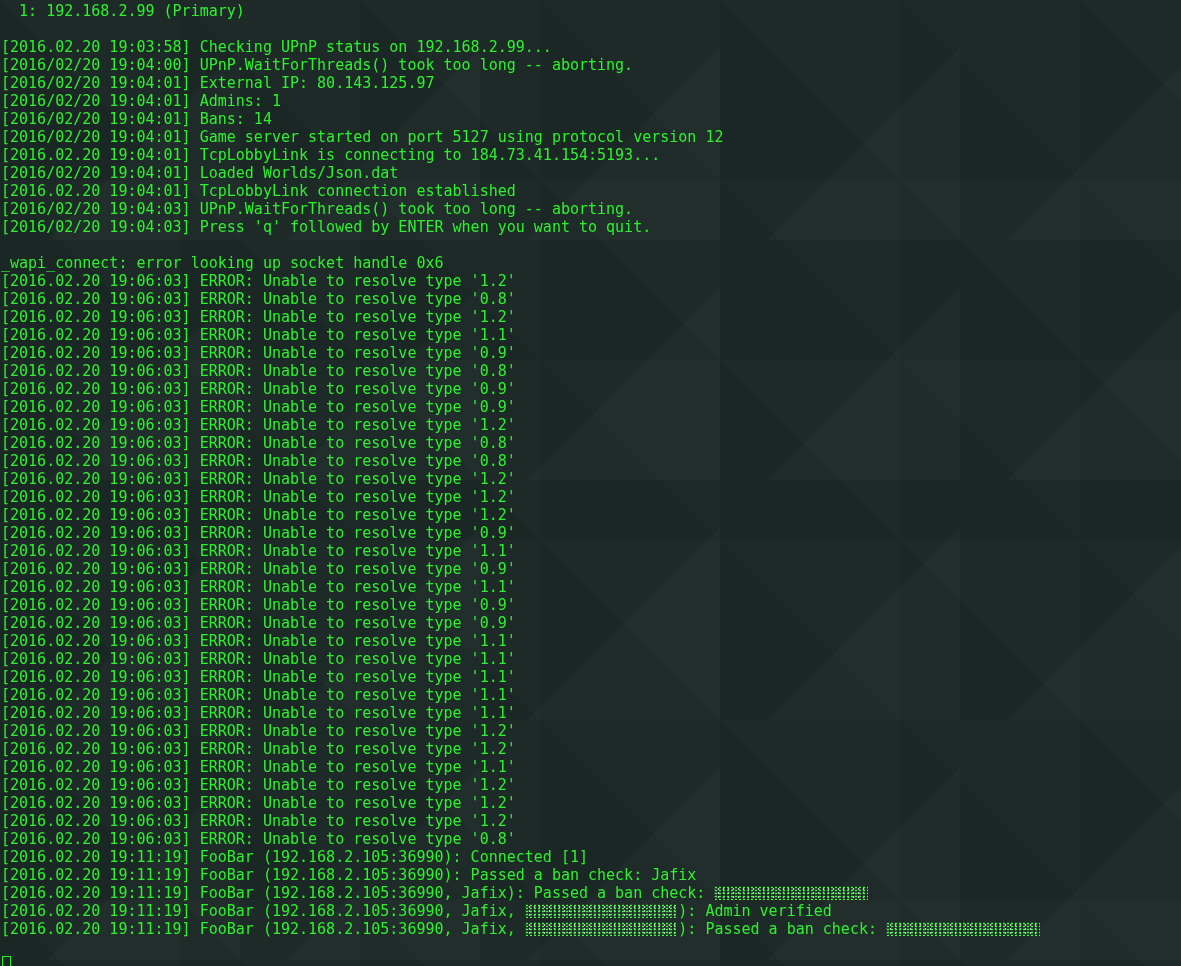 This screenshot has width=1181, height=966. What do you see at coordinates (223, 263) in the screenshot?
I see `log-line: _wapi_connect: error looking up socket handle 0x6` at bounding box center [223, 263].